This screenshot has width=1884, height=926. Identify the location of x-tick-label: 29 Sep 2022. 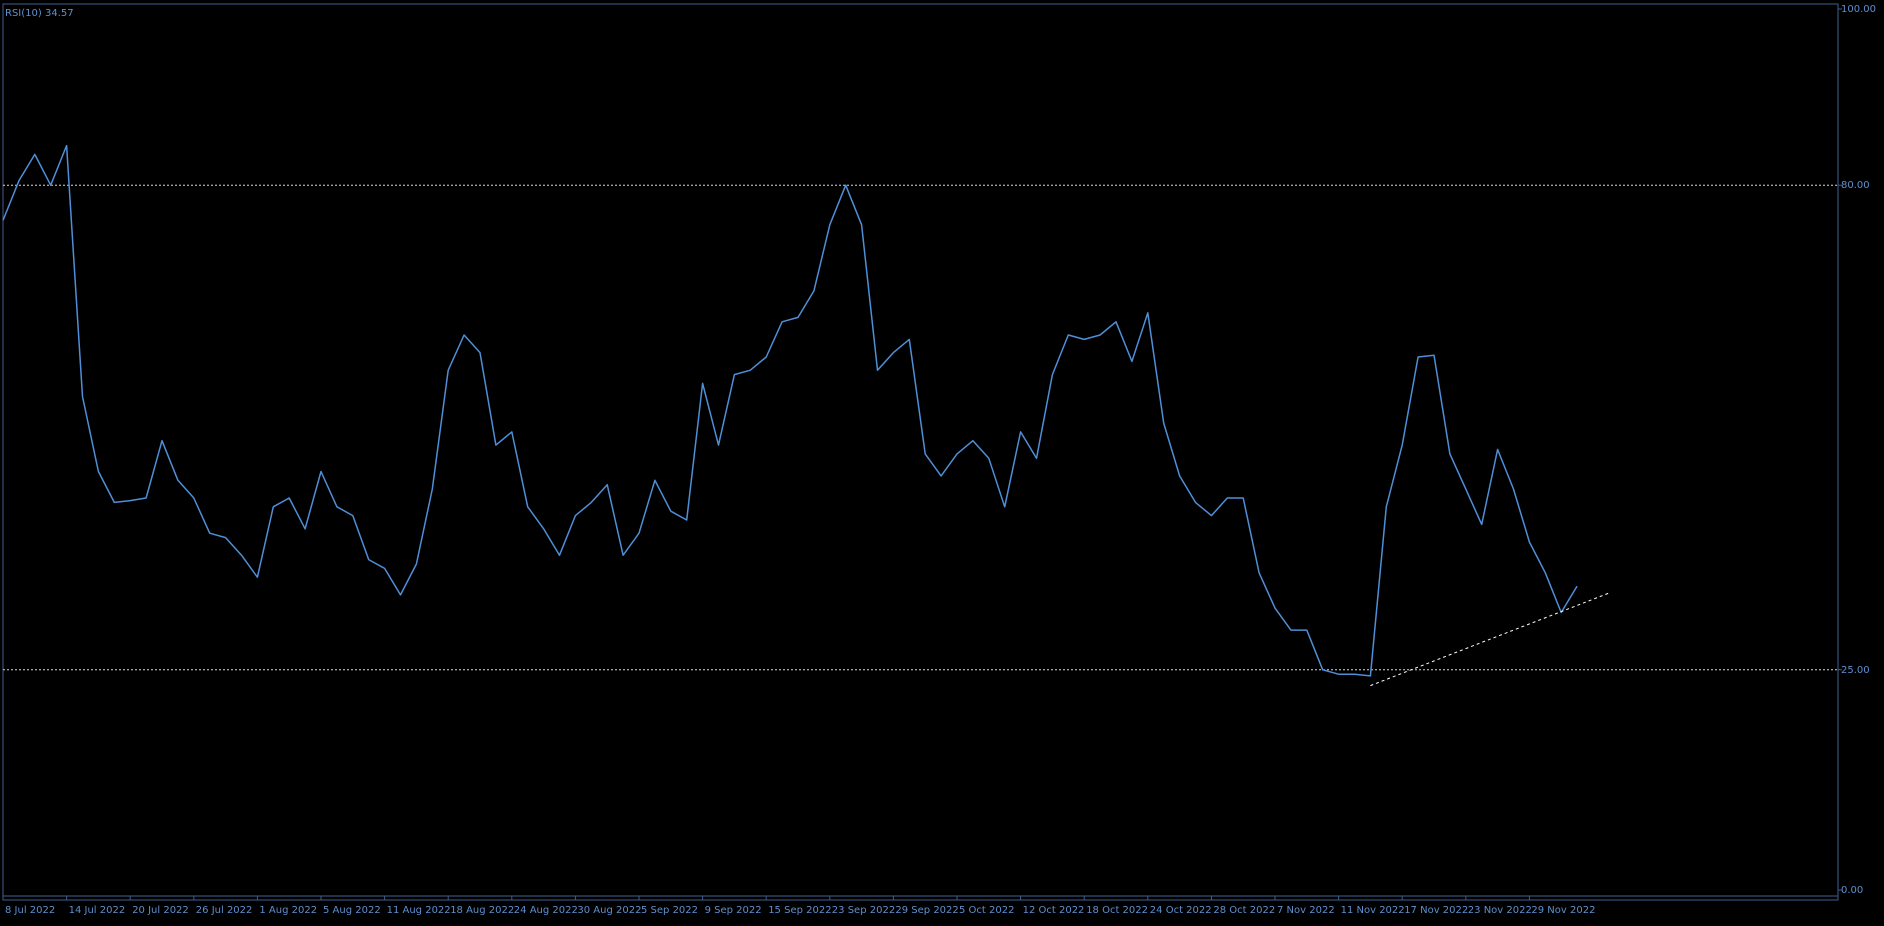
(926, 910).